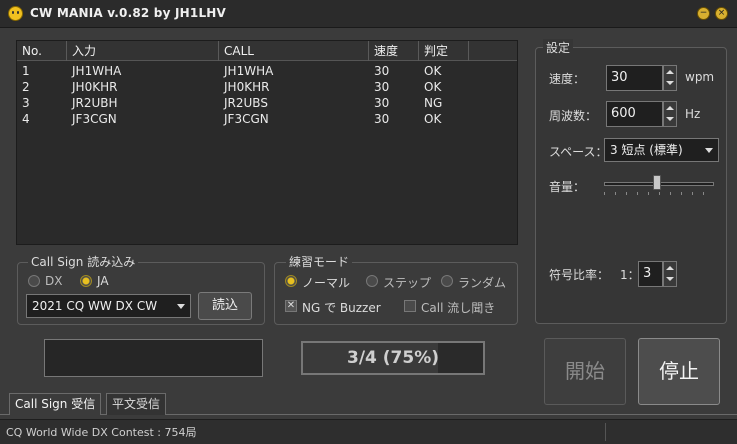 This screenshot has height=444, width=737. What do you see at coordinates (444, 51) in the screenshot?
I see `col-header-result: 判定` at bounding box center [444, 51].